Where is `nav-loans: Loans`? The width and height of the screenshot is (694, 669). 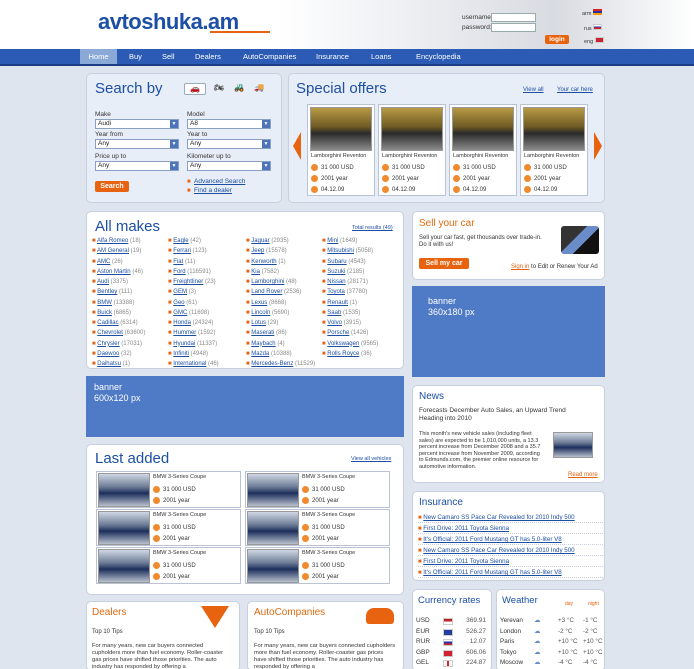
nav-loans: Loans is located at coordinates (381, 56).